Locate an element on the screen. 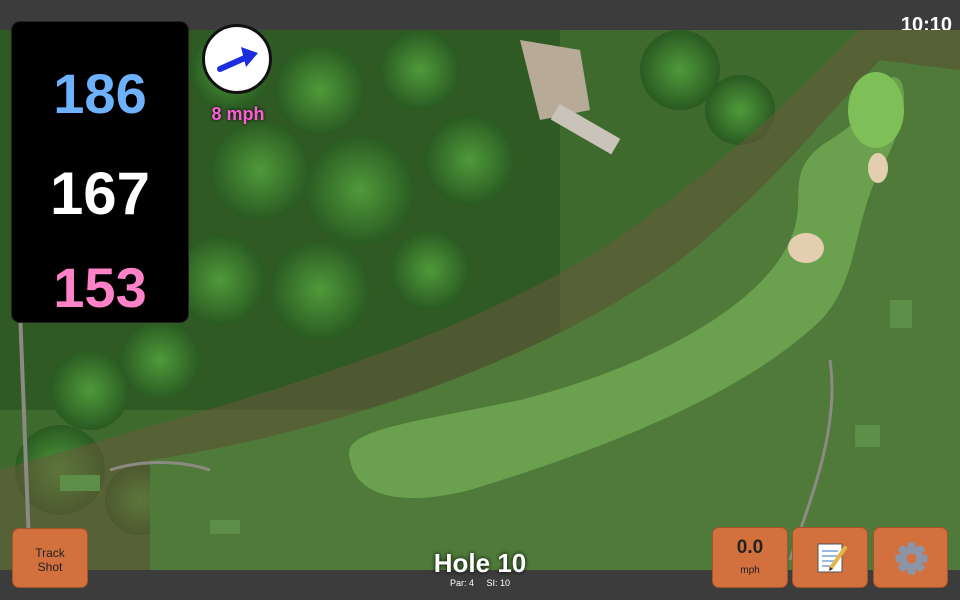  notes-button is located at coordinates (830, 557).